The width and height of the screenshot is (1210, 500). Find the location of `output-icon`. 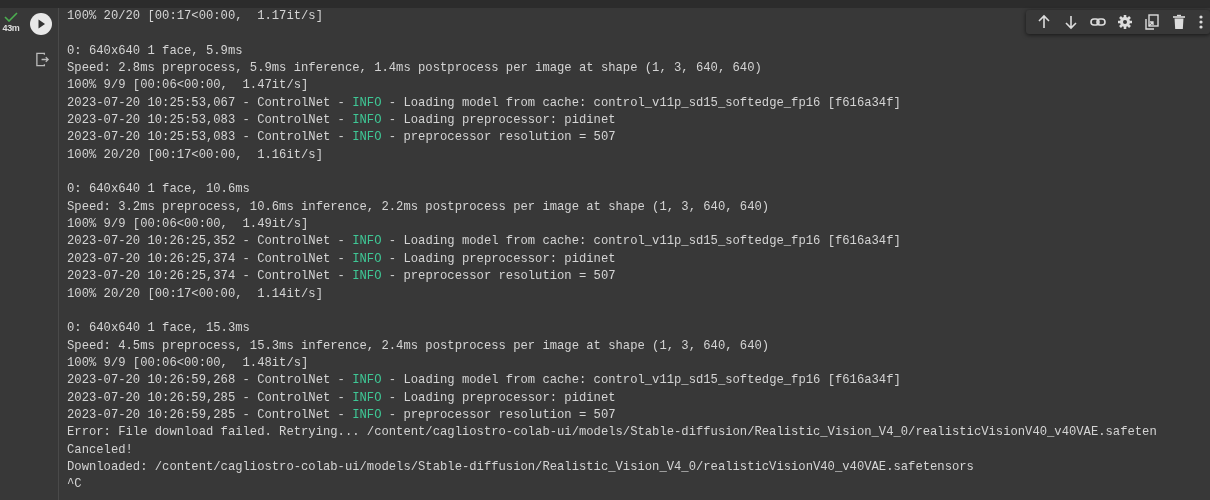

output-icon is located at coordinates (42, 59).